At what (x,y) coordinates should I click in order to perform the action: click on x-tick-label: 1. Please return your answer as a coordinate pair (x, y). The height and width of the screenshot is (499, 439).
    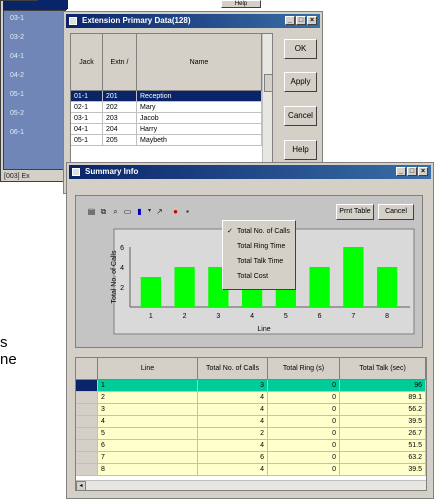
    Looking at the image, I should click on (151, 316).